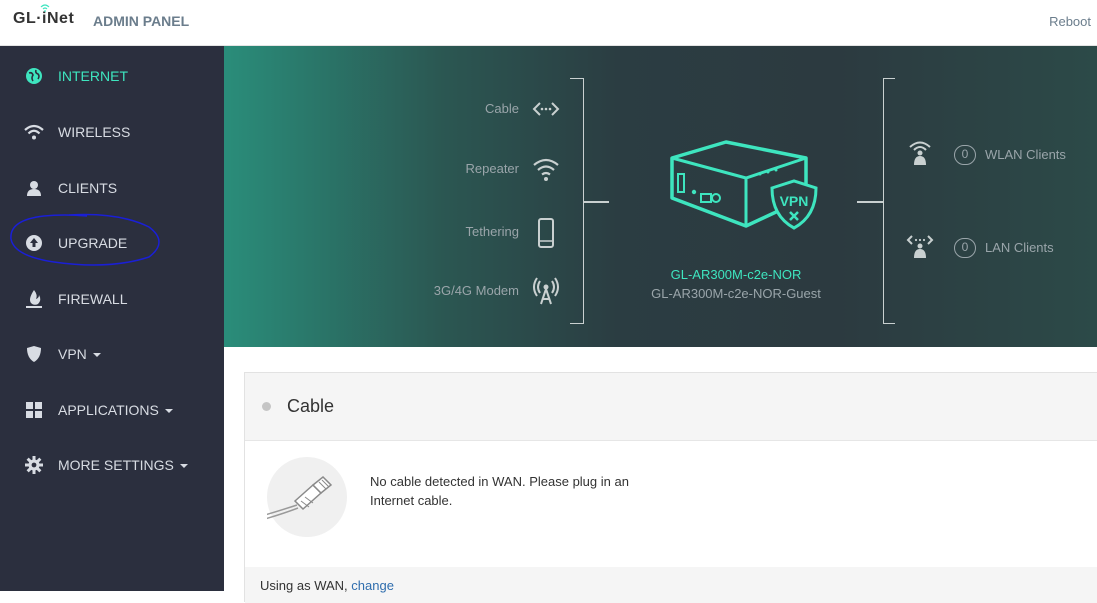 The image size is (1097, 603). What do you see at coordinates (794, 201) in the screenshot?
I see `vpn-badge-text: VPN` at bounding box center [794, 201].